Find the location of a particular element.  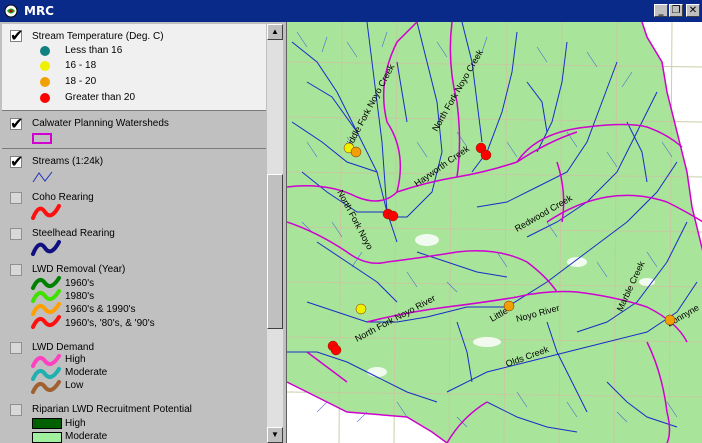

window-title: MRC is located at coordinates (39, 11).